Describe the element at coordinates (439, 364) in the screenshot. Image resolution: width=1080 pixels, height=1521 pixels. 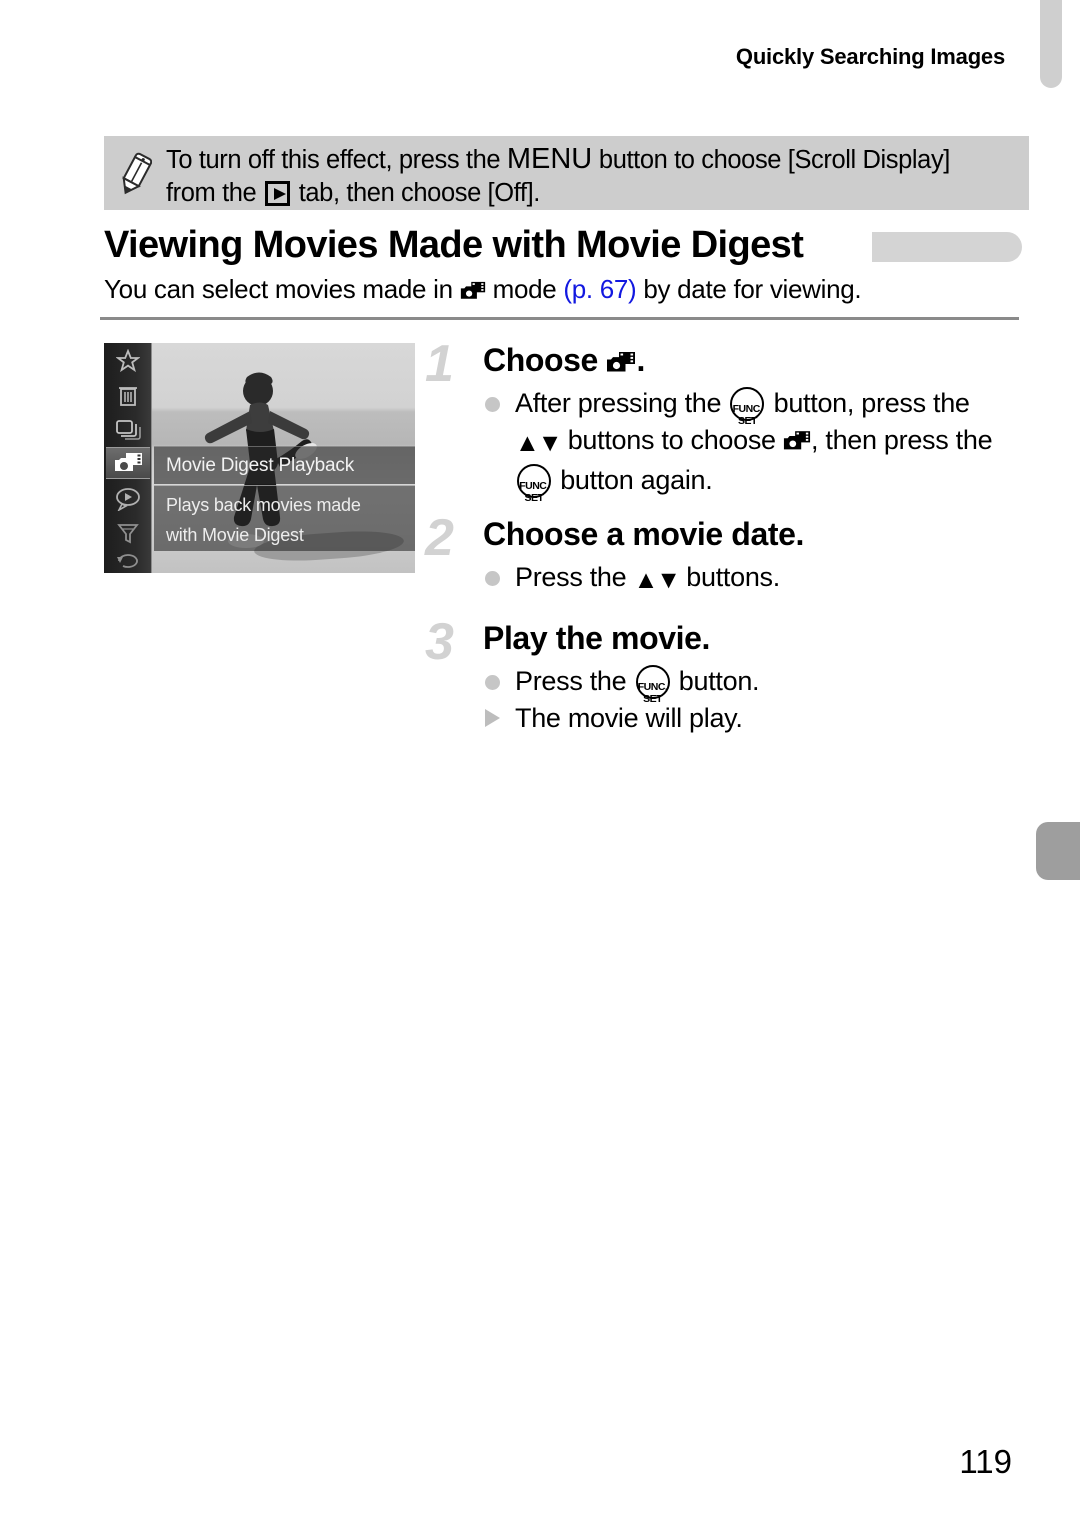
I see `step-number: 1` at that location.